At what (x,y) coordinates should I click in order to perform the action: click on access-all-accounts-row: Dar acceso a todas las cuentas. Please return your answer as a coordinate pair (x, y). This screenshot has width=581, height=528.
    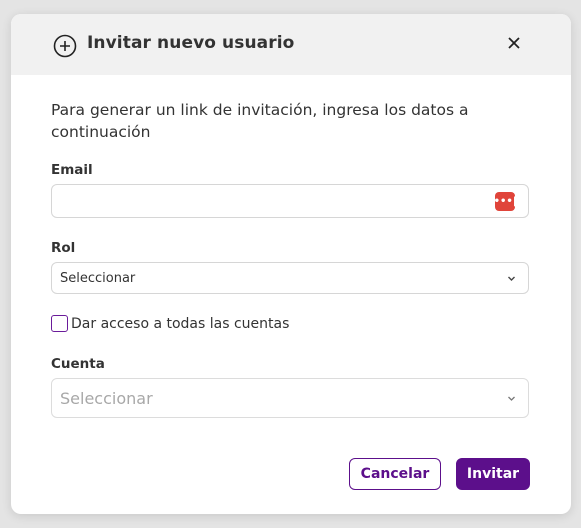
    Looking at the image, I should click on (170, 323).